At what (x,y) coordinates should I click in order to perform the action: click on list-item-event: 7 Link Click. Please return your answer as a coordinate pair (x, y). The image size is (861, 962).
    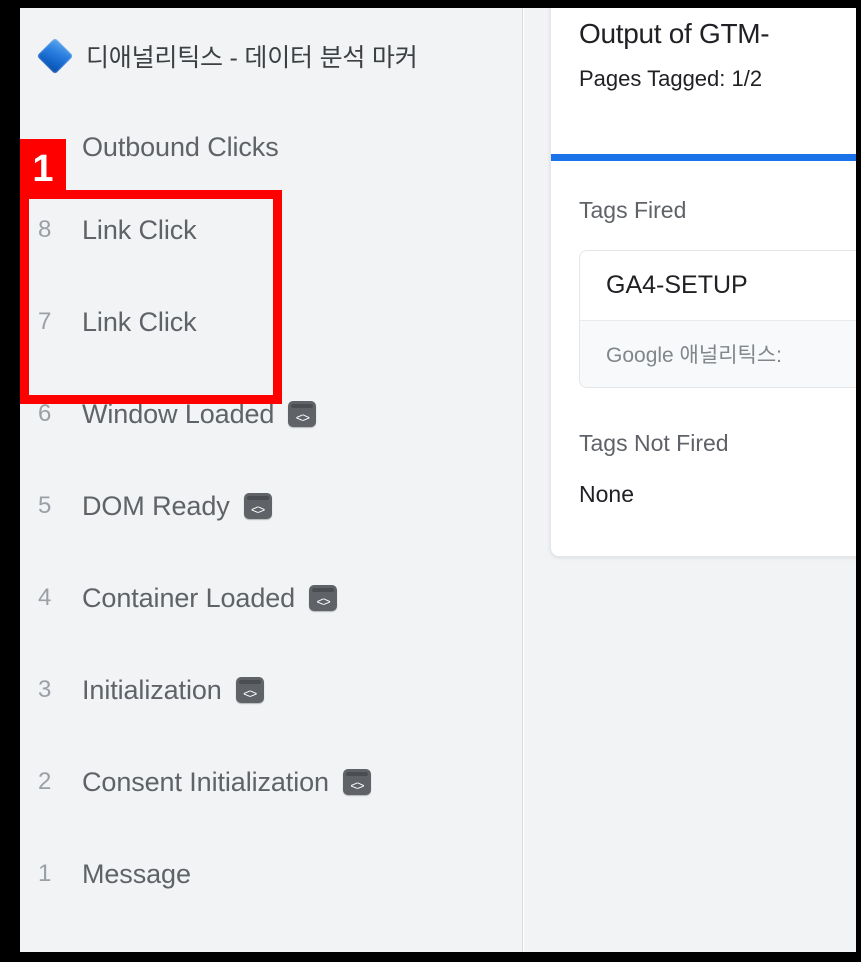
    Looking at the image, I should click on (271, 322).